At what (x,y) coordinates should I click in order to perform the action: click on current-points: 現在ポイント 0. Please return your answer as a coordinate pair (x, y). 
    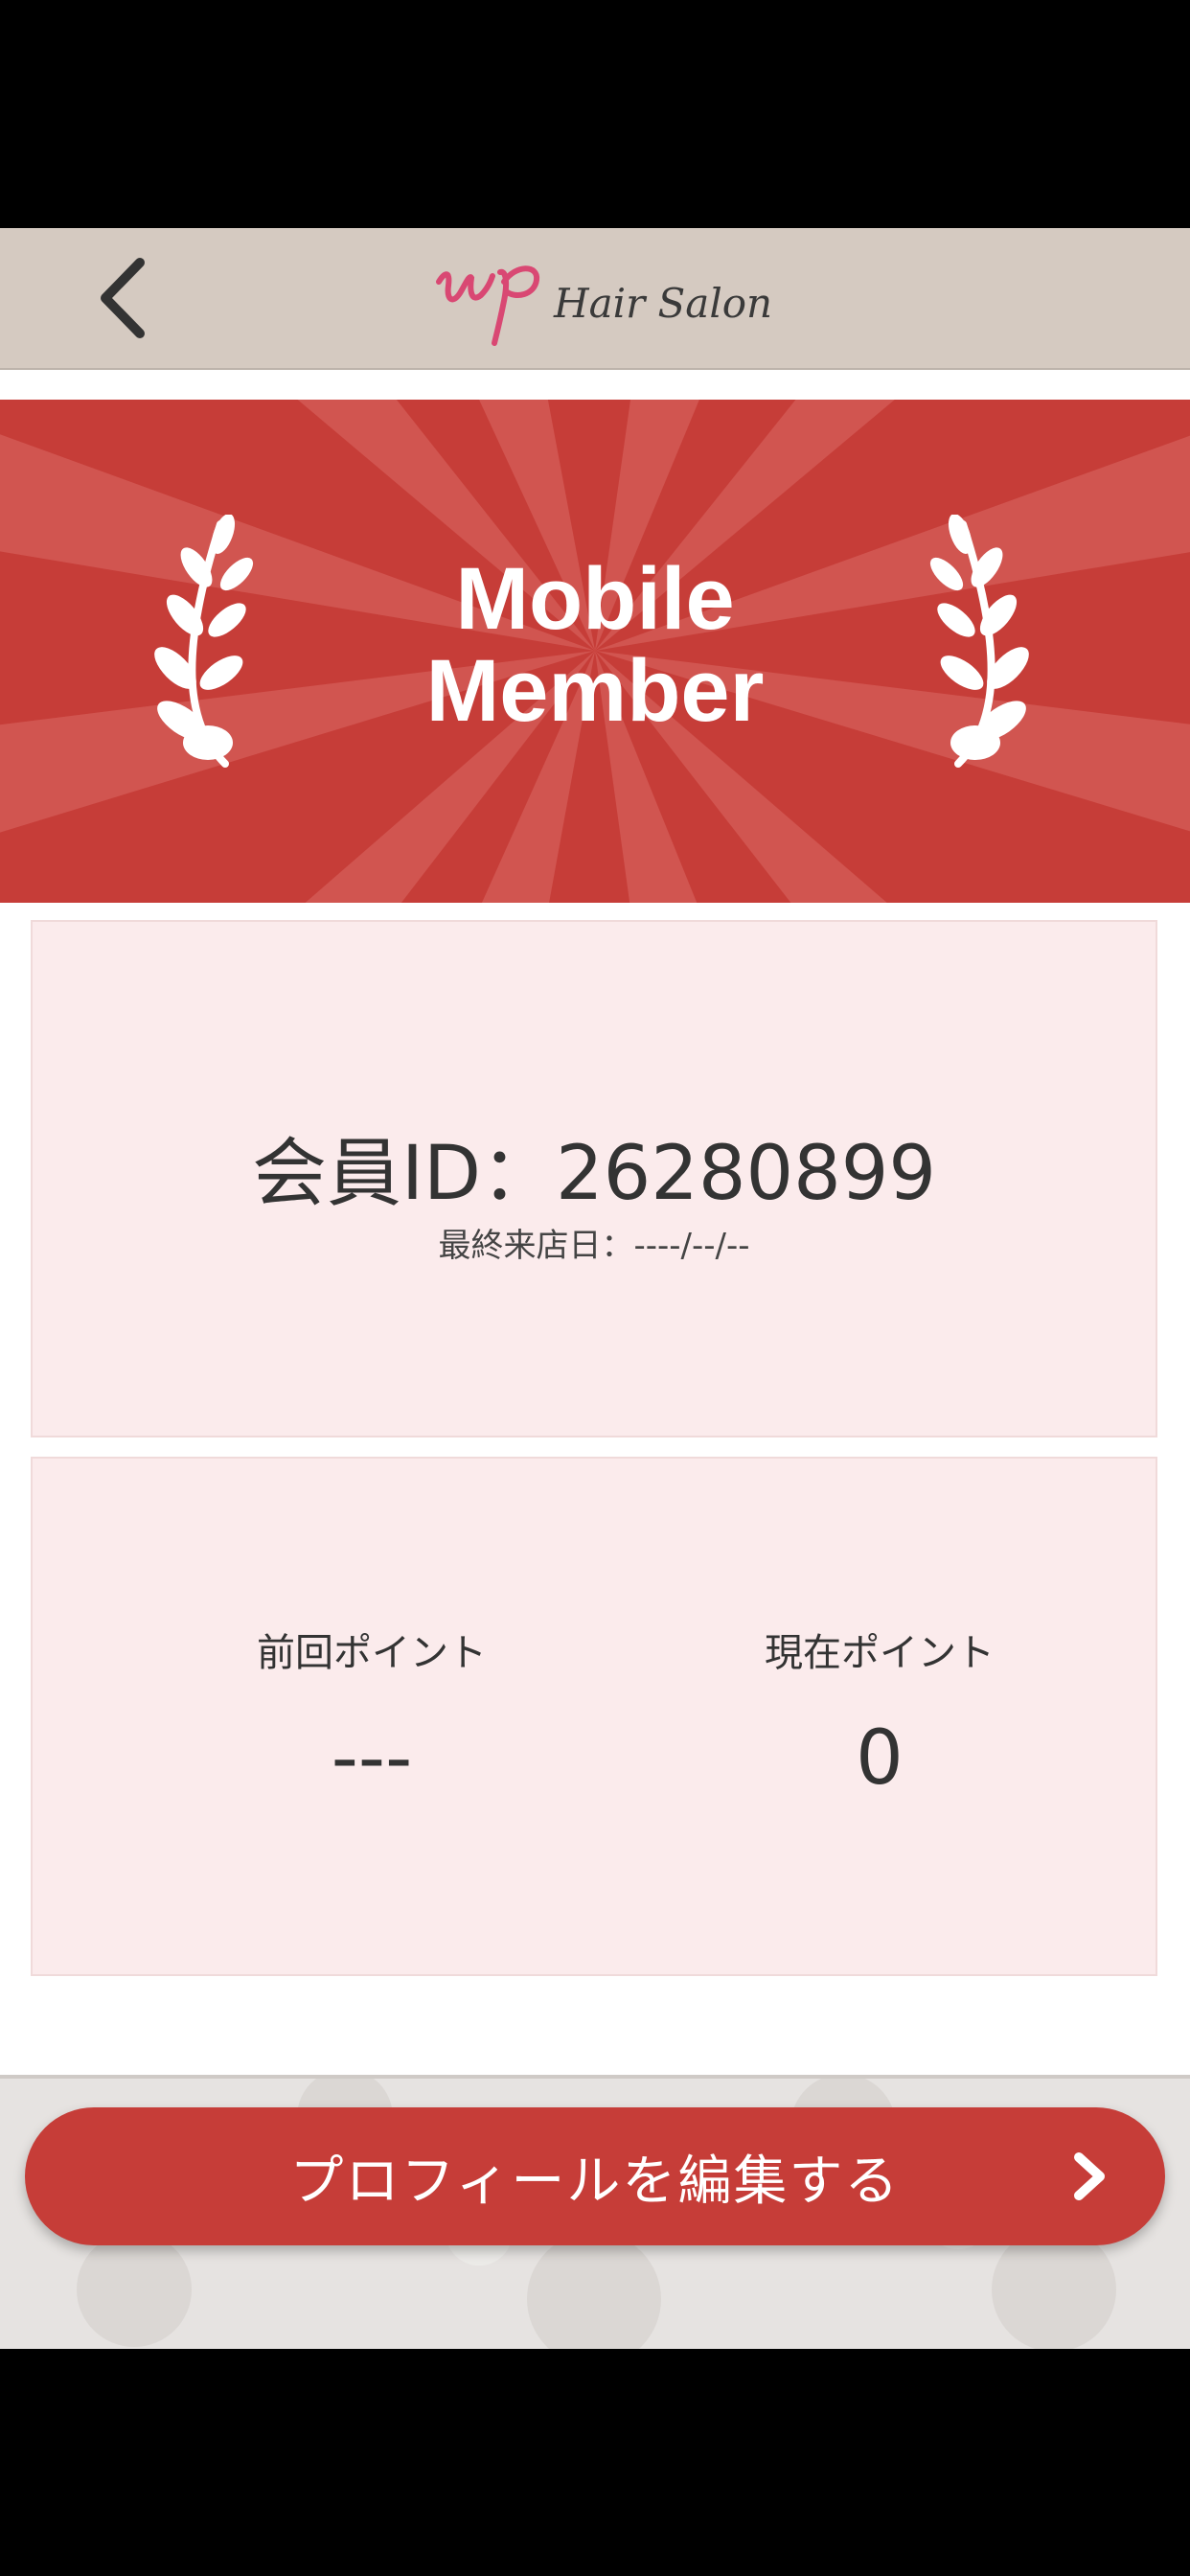
    Looking at the image, I should click on (880, 1712).